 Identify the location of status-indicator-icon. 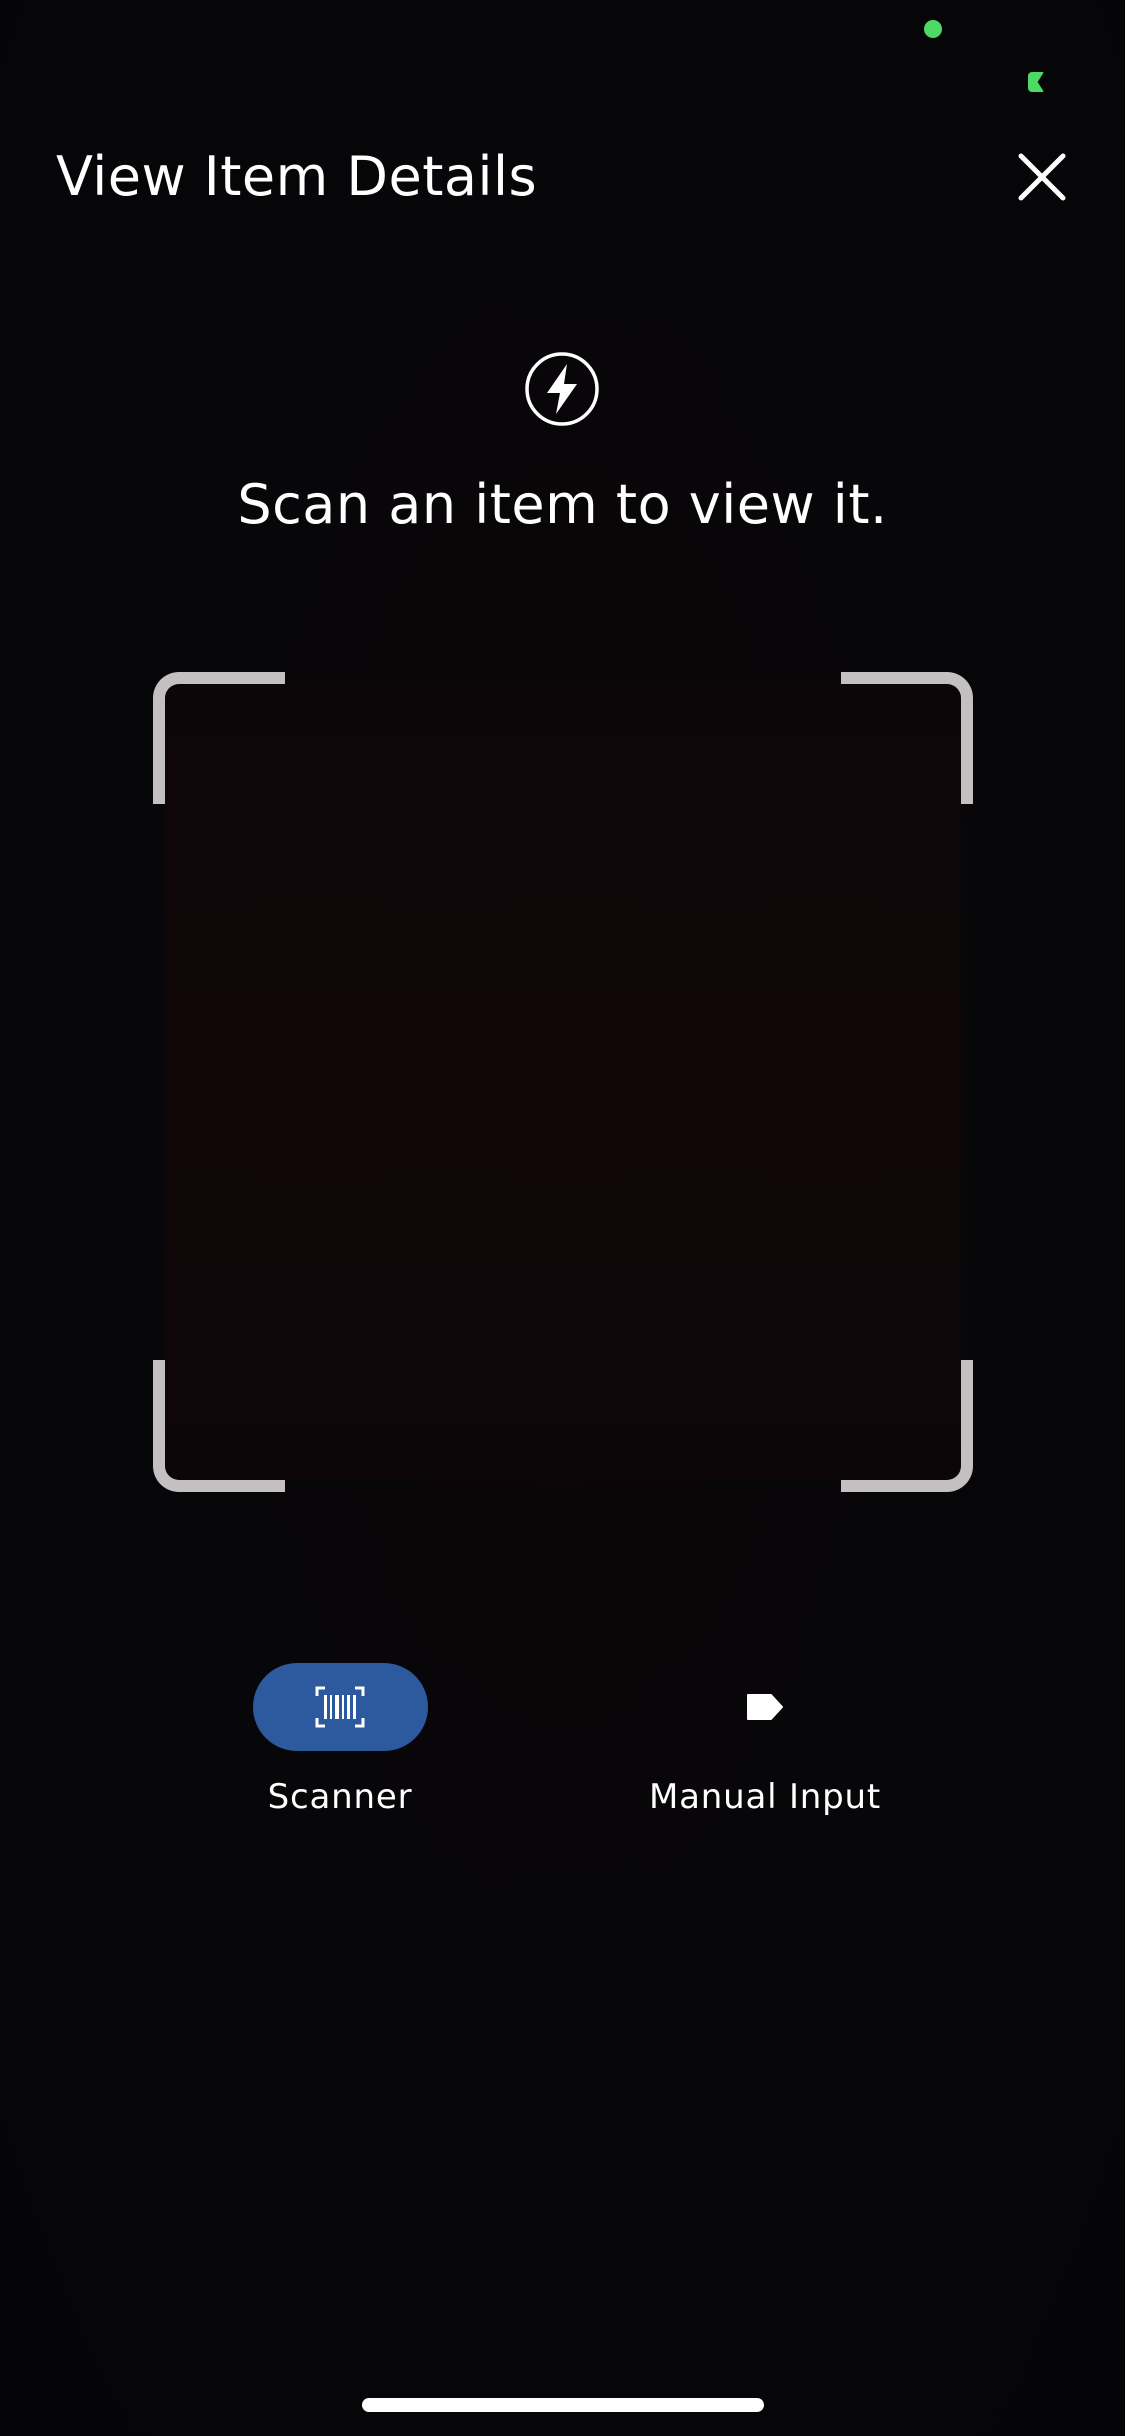
(1036, 82).